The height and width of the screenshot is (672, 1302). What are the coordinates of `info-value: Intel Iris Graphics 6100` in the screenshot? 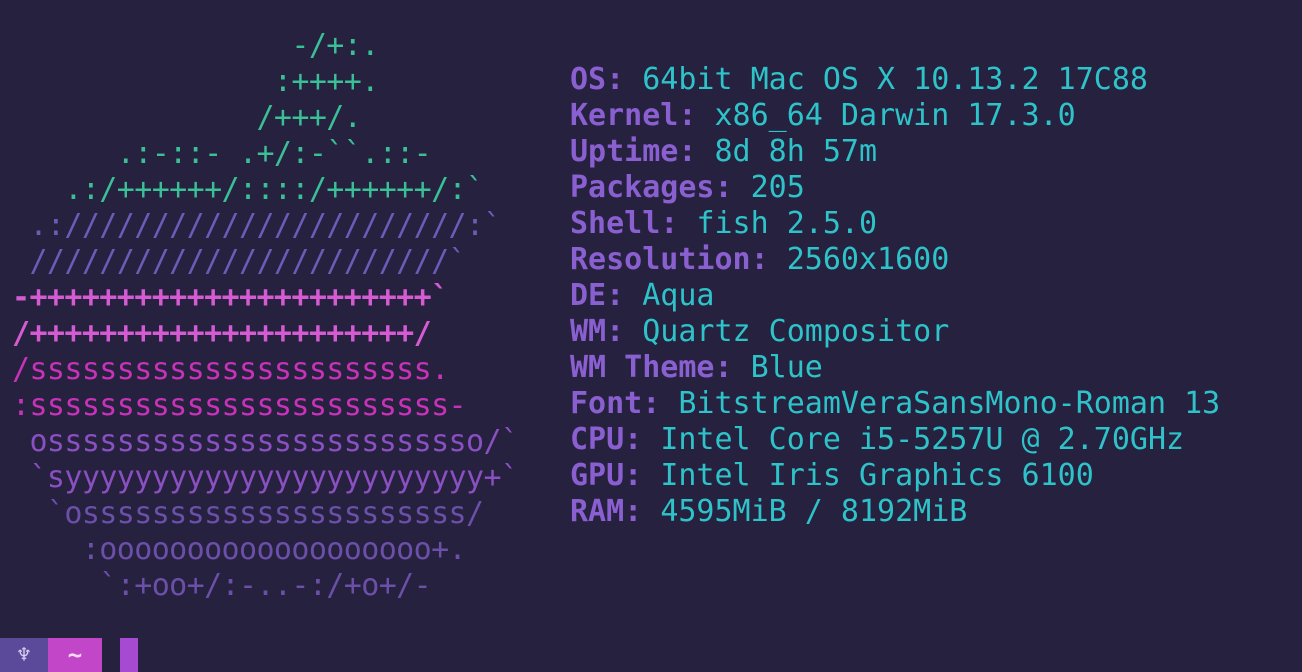 It's located at (877, 475).